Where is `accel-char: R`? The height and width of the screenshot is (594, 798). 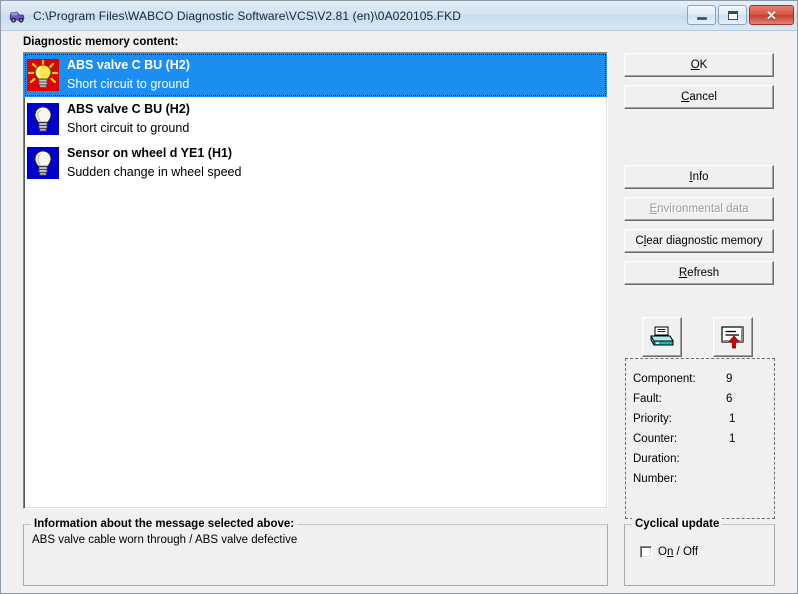 accel-char: R is located at coordinates (683, 273).